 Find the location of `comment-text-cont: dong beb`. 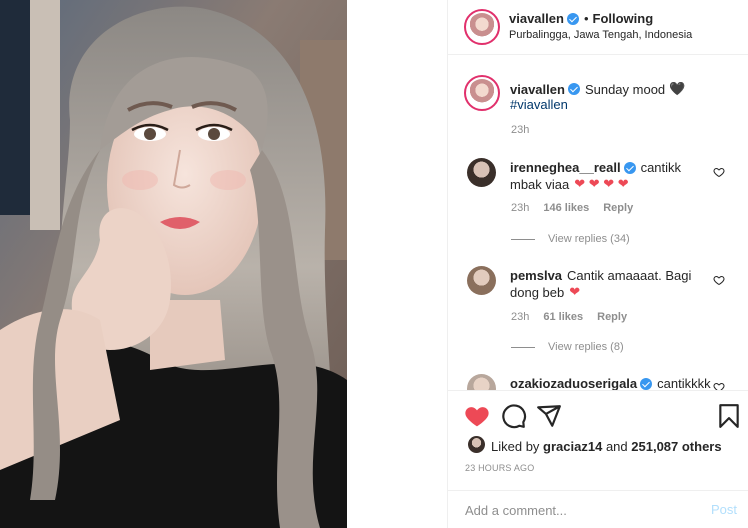

comment-text-cont: dong beb is located at coordinates (537, 292).